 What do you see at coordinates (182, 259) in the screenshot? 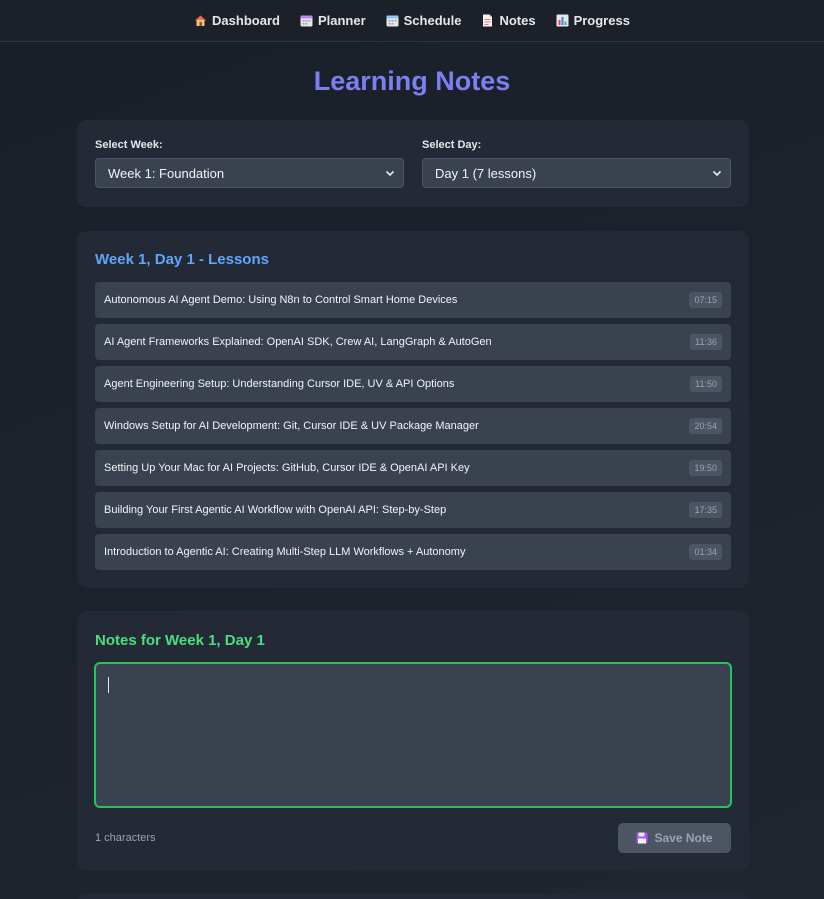
I see `lessons-title: Week 1, Day 1 - Lessons` at bounding box center [182, 259].